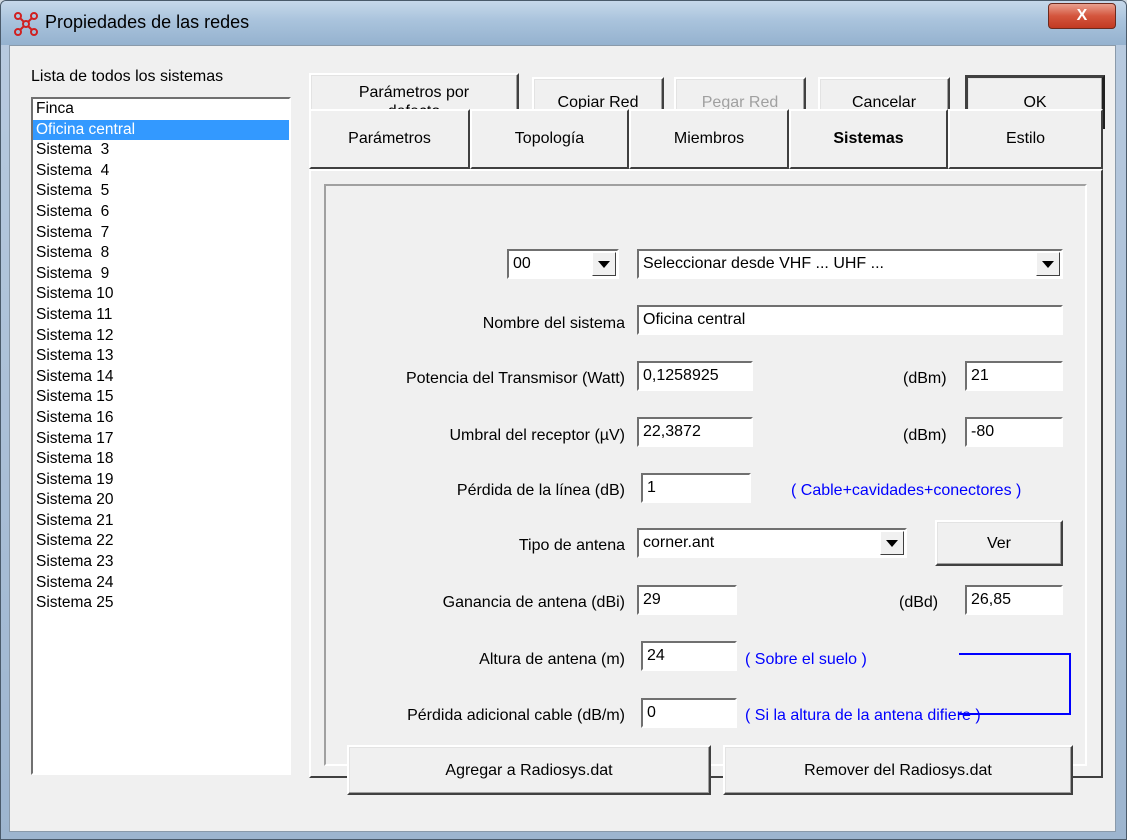 The width and height of the screenshot is (1127, 840). What do you see at coordinates (389, 139) in the screenshot?
I see `tab-parameters: Parámetros` at bounding box center [389, 139].